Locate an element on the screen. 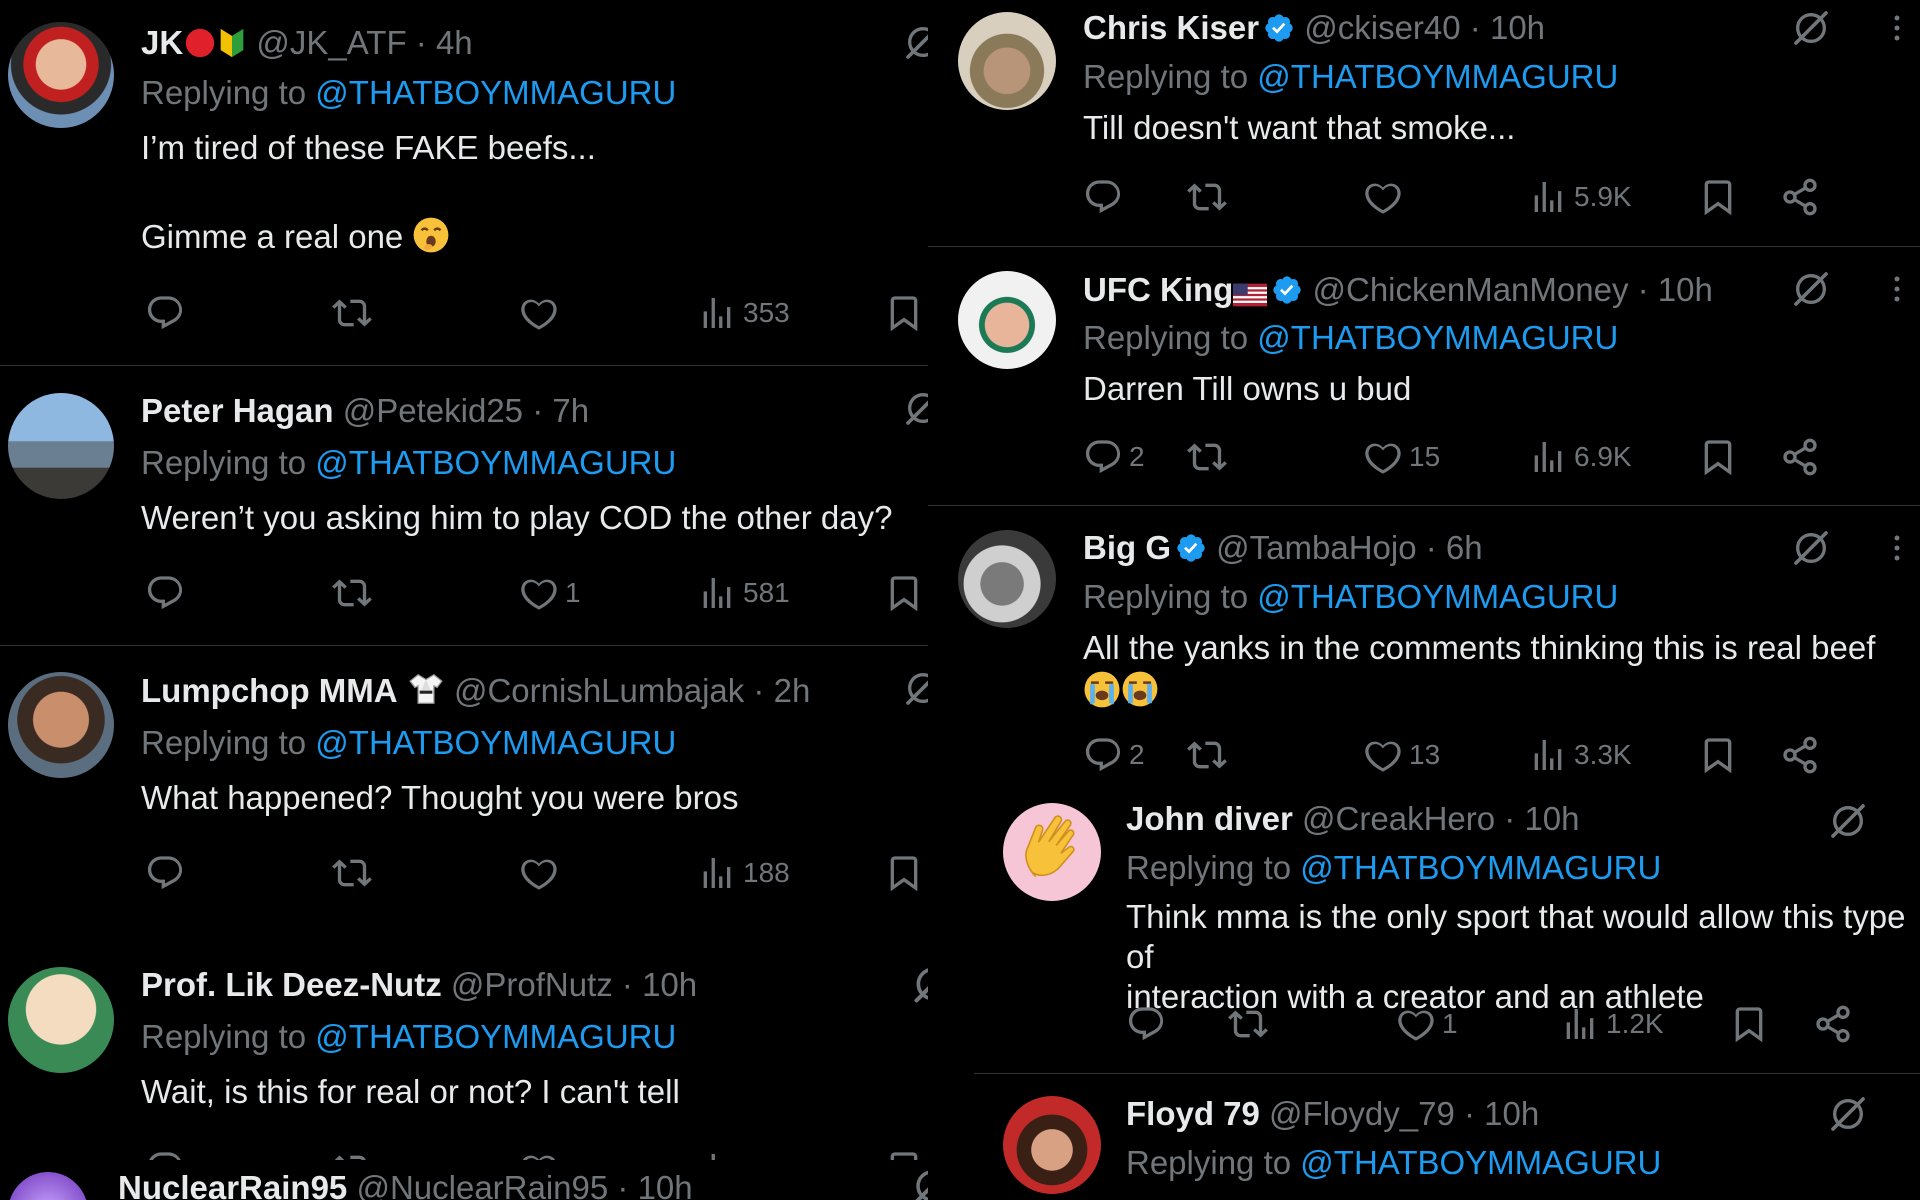  handle: @CreakHero is located at coordinates (1398, 818).